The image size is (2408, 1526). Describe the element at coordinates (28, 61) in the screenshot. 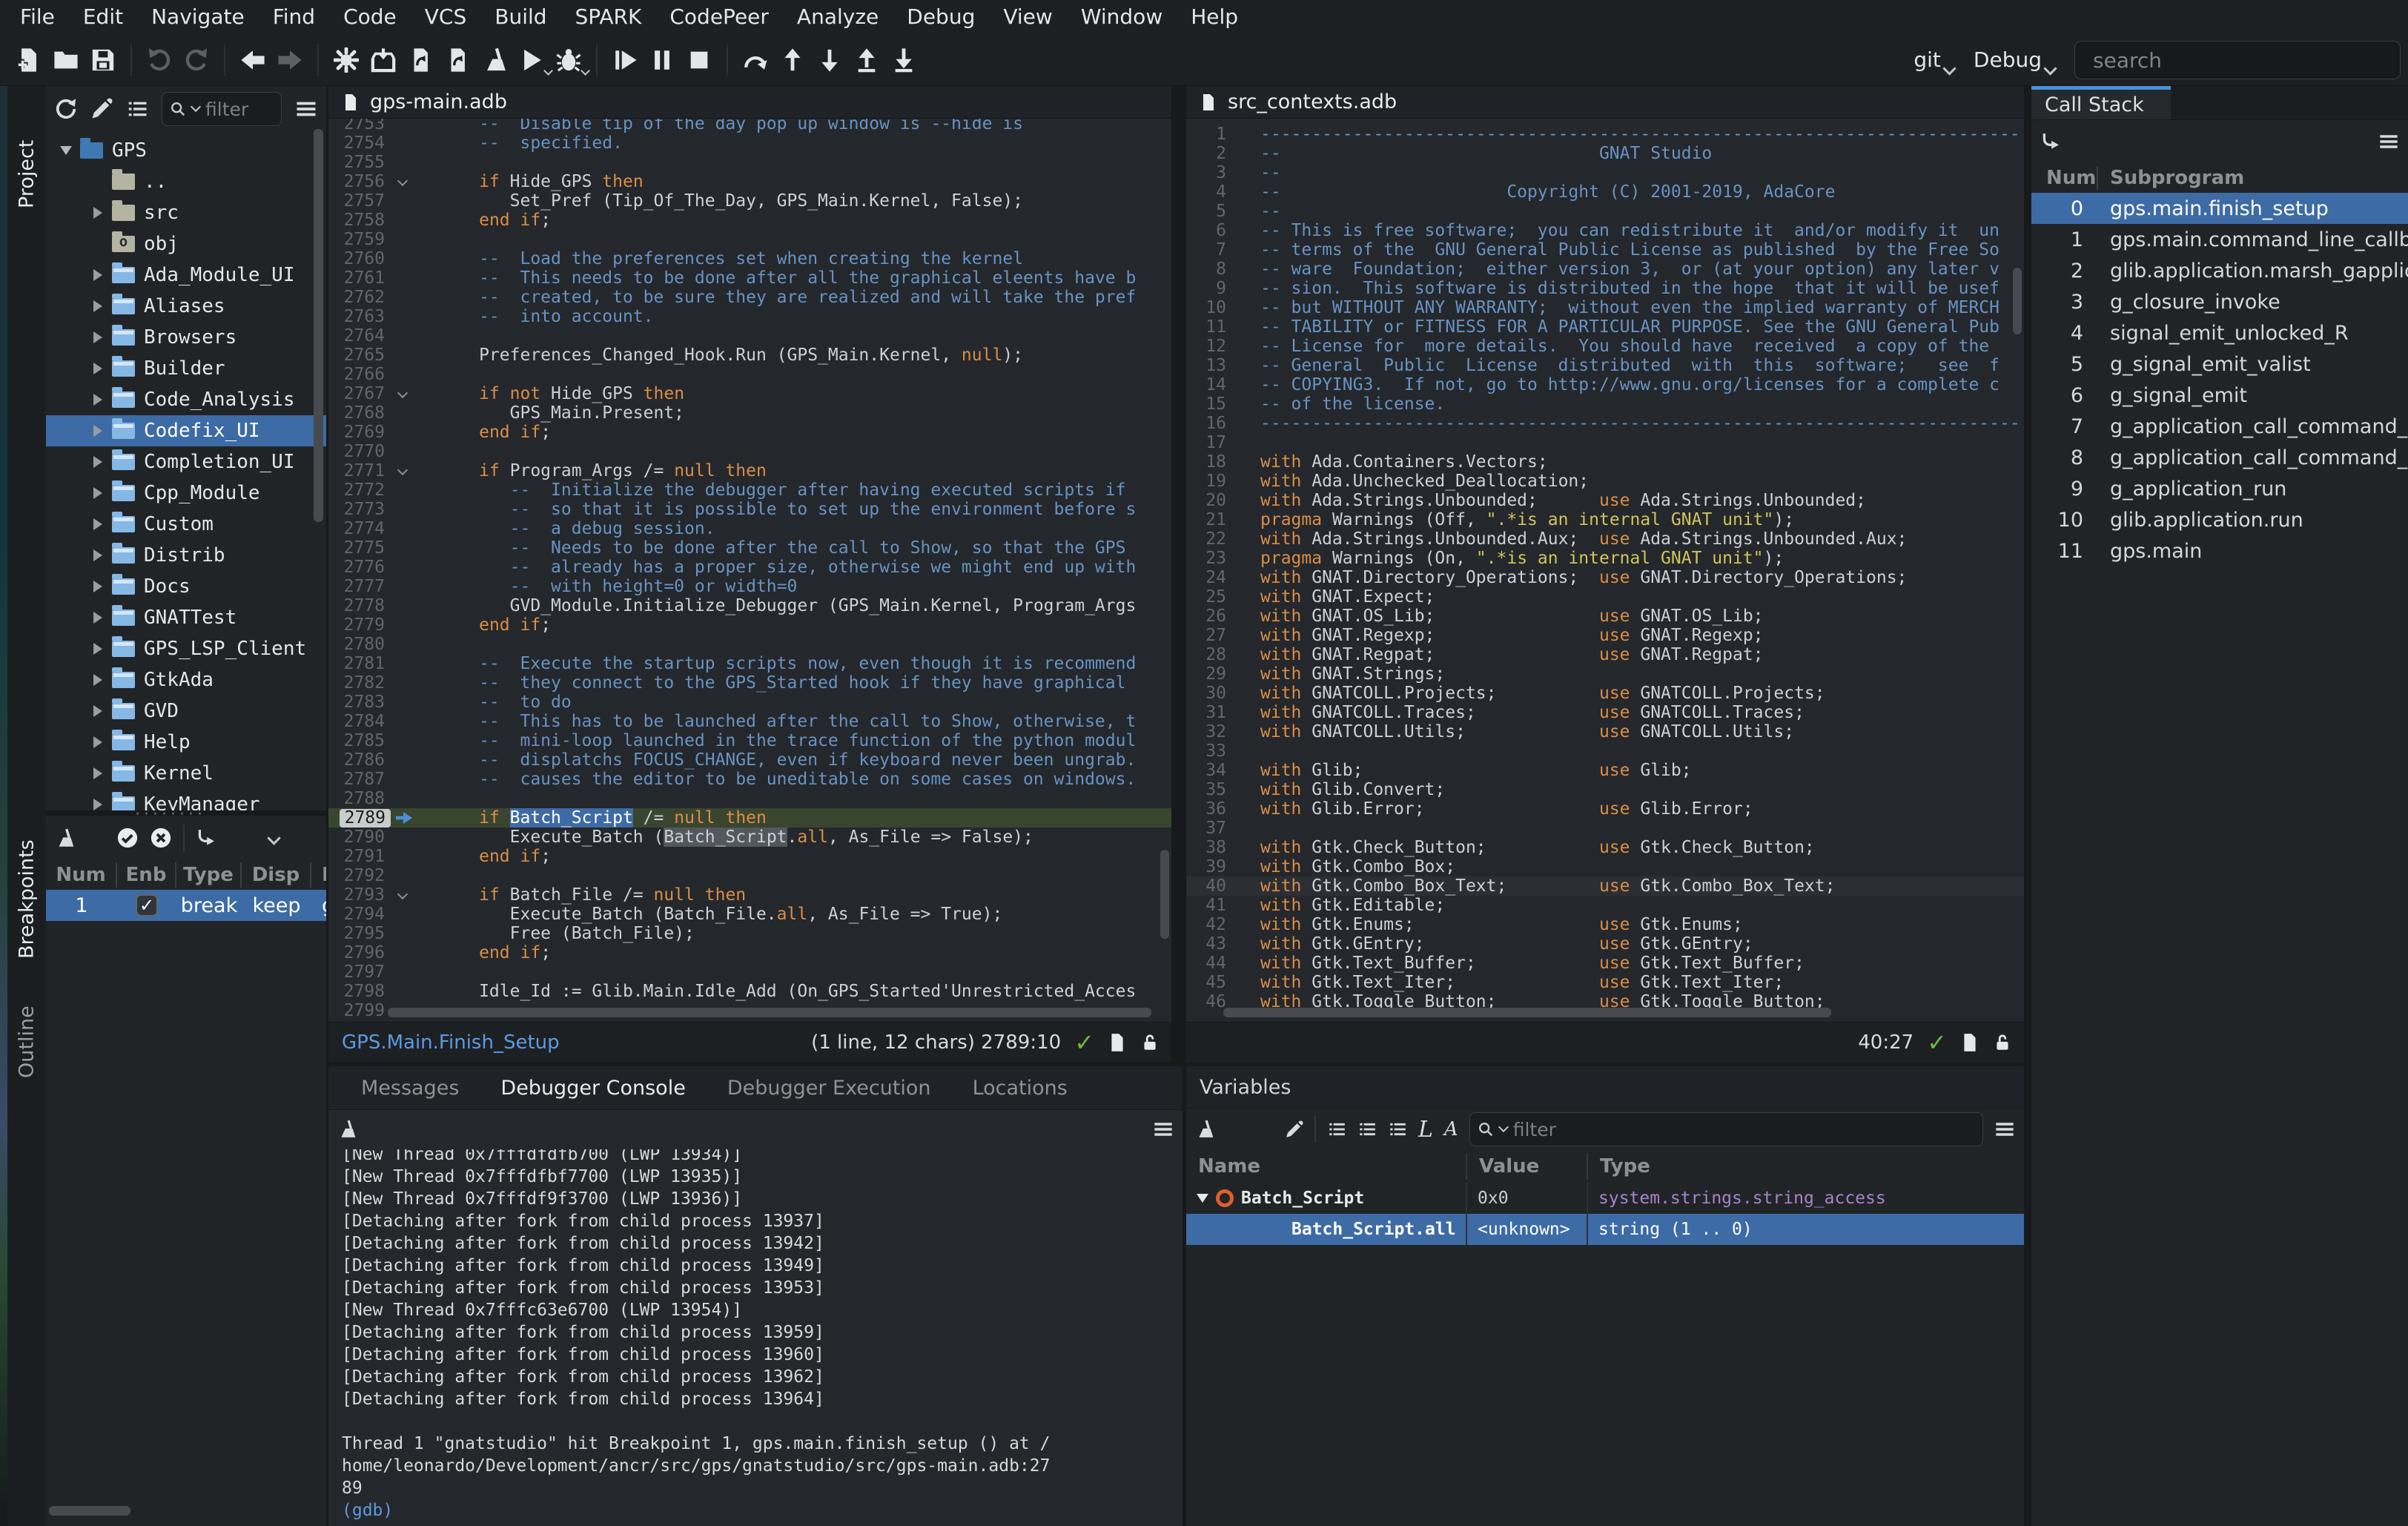

I see `new-file-button` at that location.